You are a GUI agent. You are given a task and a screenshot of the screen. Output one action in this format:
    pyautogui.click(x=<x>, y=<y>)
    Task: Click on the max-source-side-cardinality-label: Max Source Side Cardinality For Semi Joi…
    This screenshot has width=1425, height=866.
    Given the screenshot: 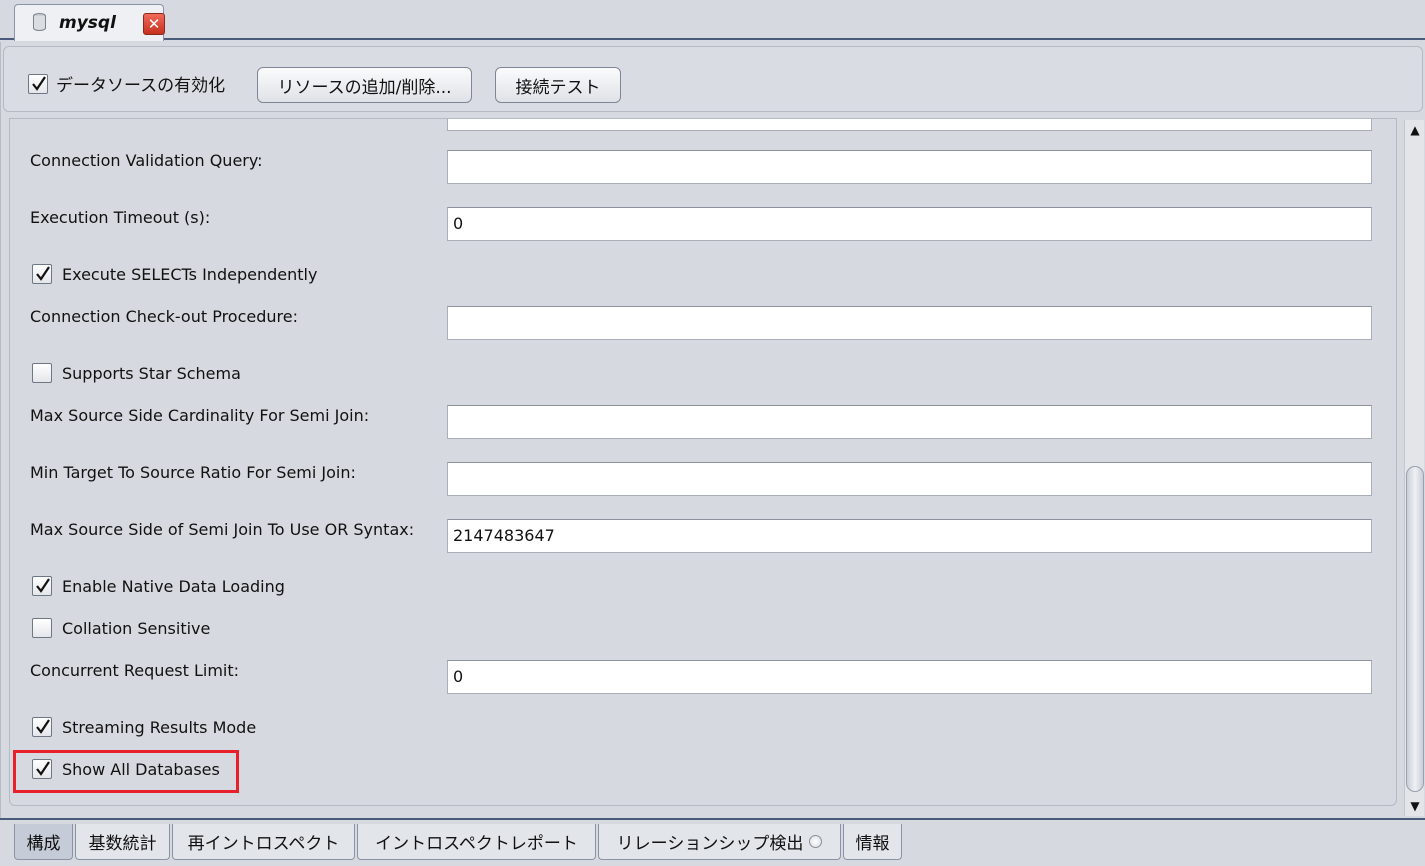 What is the action you would take?
    pyautogui.click(x=200, y=415)
    